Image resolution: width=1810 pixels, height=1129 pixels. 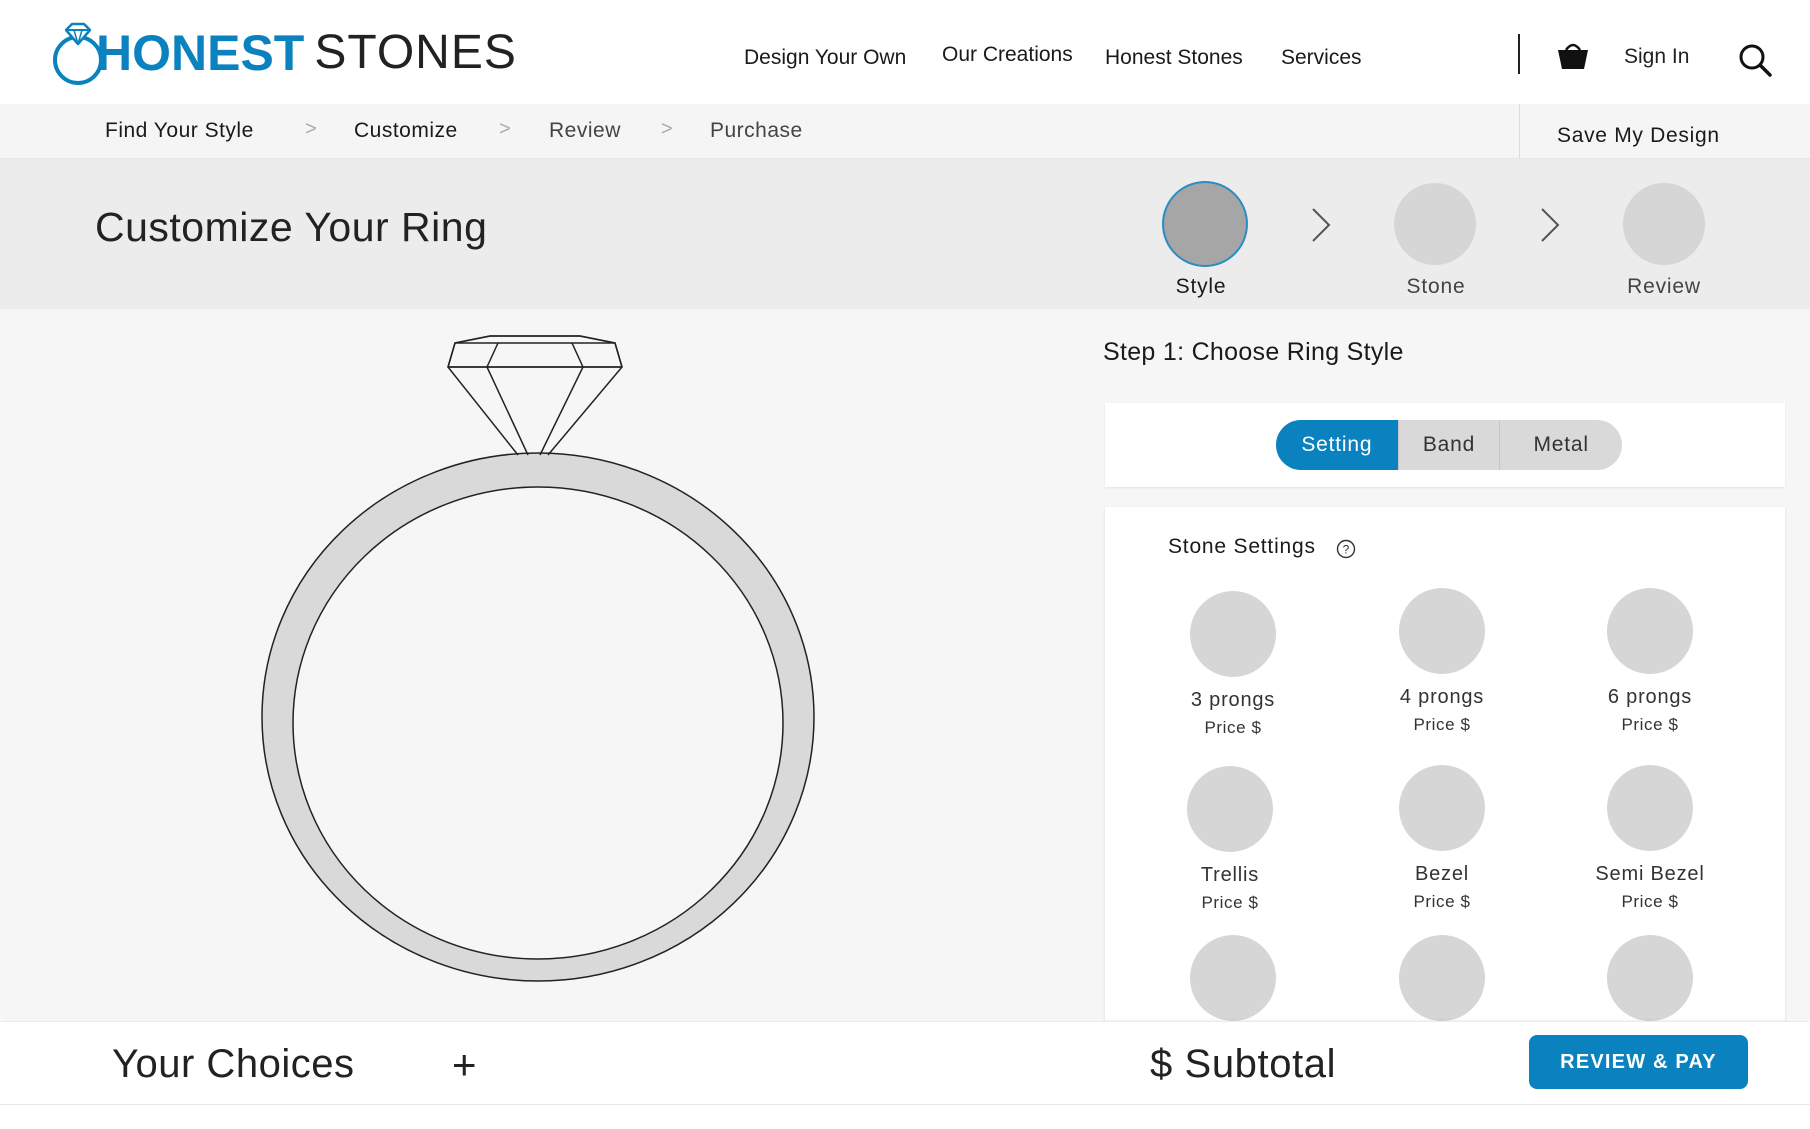 I want to click on setting-name: Semi Bezel, so click(x=1650, y=874).